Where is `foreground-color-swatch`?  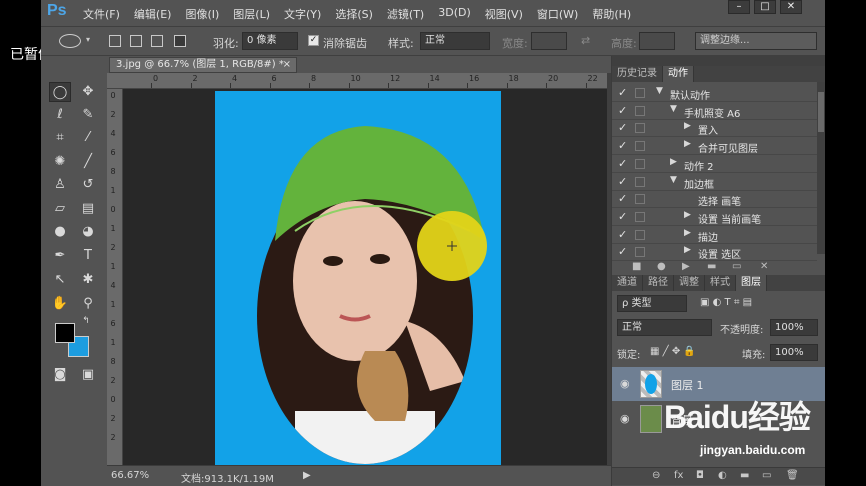 foreground-color-swatch is located at coordinates (65, 333).